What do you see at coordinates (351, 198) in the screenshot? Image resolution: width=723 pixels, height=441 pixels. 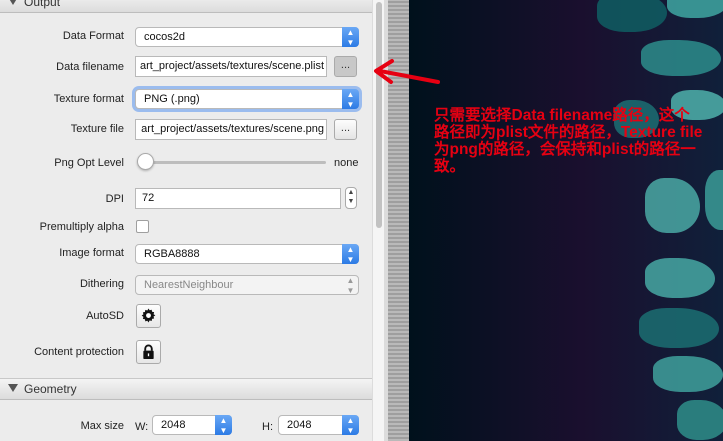 I see `dpi-stepper: ▲ ▼` at bounding box center [351, 198].